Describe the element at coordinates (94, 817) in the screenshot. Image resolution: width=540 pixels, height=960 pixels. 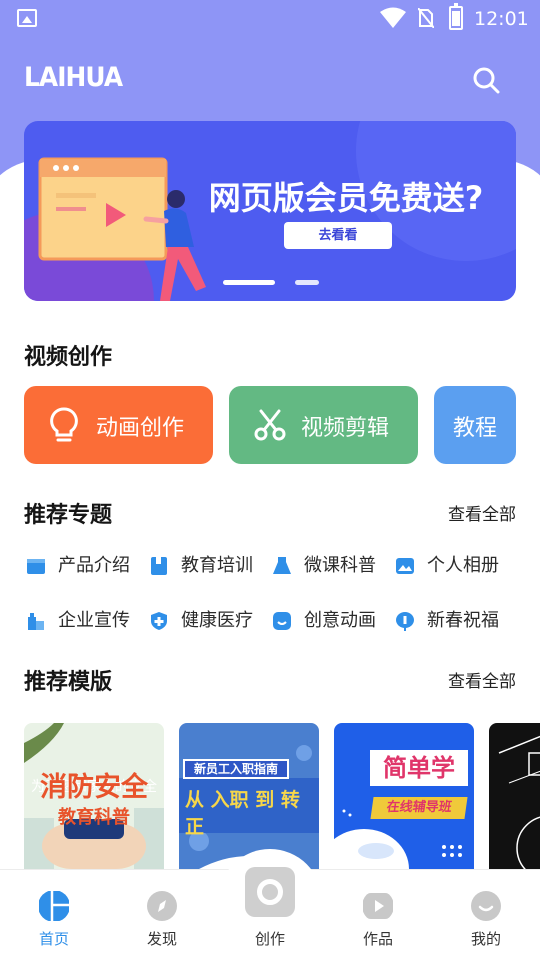
I see `template-subtitle: 教育科普` at that location.